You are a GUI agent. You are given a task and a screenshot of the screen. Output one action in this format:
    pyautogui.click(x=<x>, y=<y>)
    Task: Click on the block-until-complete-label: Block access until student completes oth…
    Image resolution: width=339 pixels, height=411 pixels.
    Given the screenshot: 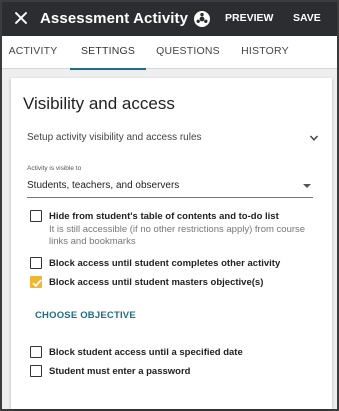 What is the action you would take?
    pyautogui.click(x=164, y=263)
    